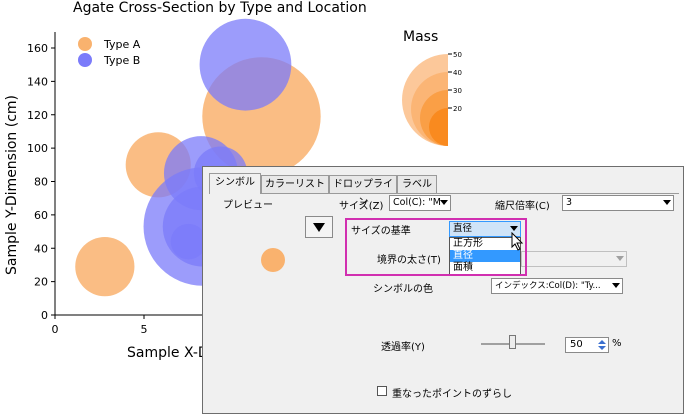 The image size is (684, 414). What do you see at coordinates (85, 60) in the screenshot?
I see `legend-marker-type-b` at bounding box center [85, 60].